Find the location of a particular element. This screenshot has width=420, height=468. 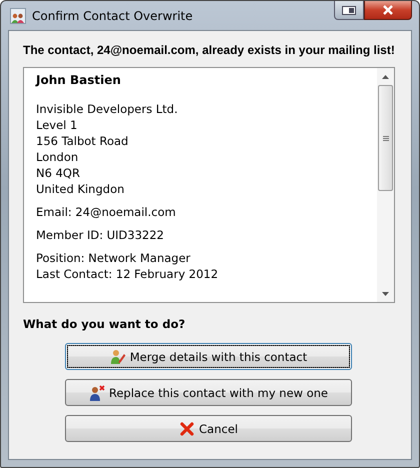

restore-icon is located at coordinates (349, 10).